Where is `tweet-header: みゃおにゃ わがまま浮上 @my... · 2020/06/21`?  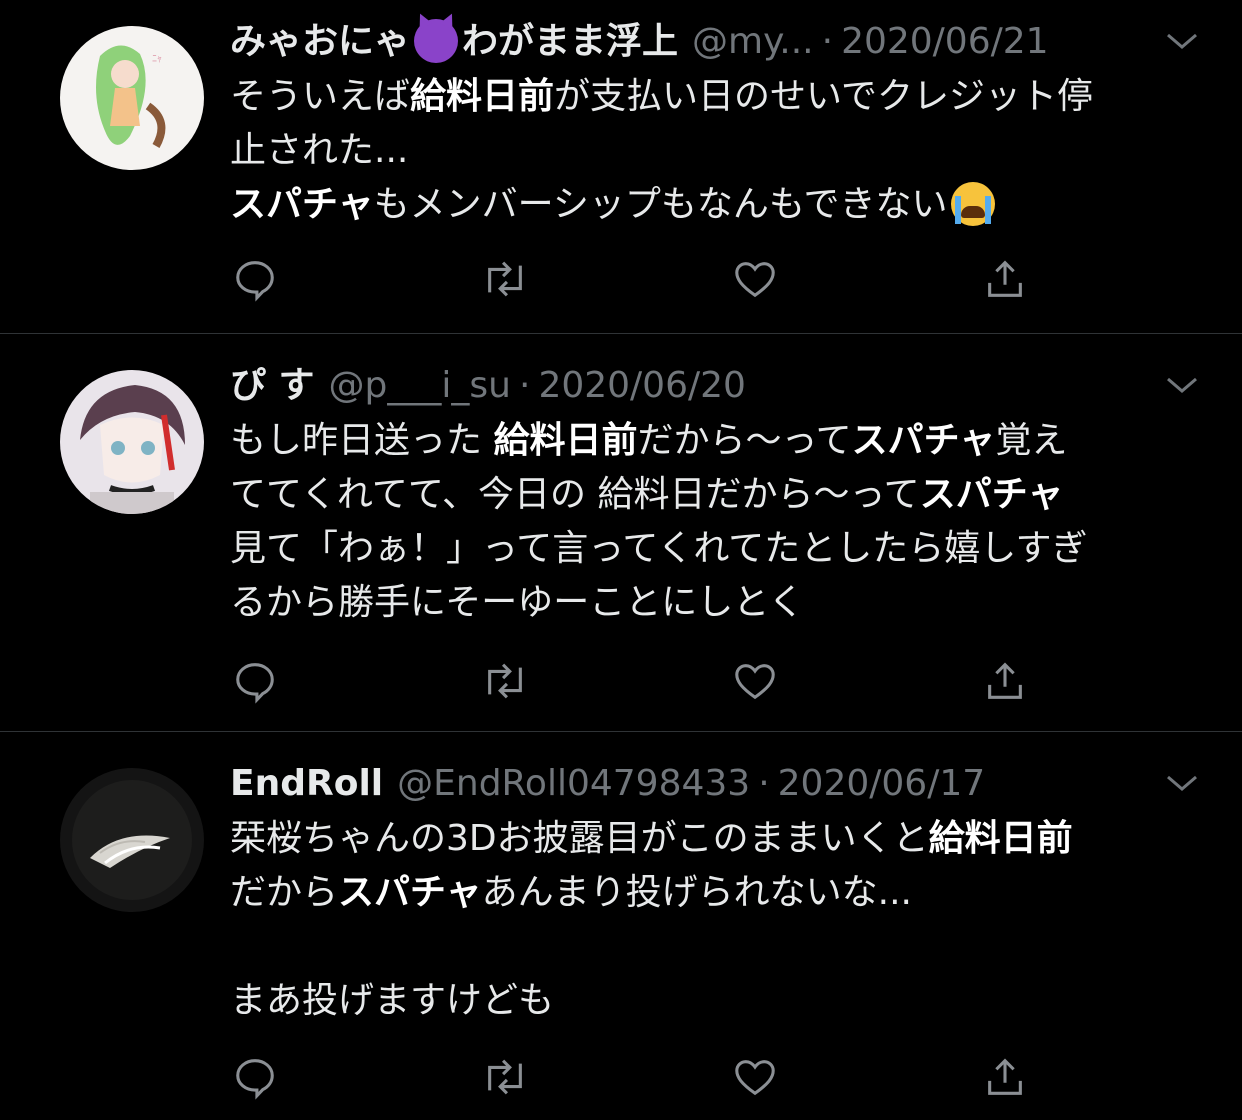
tweet-header: みゃおにゃ わがまま浮上 @my... · 2020/06/21 is located at coordinates (716, 42).